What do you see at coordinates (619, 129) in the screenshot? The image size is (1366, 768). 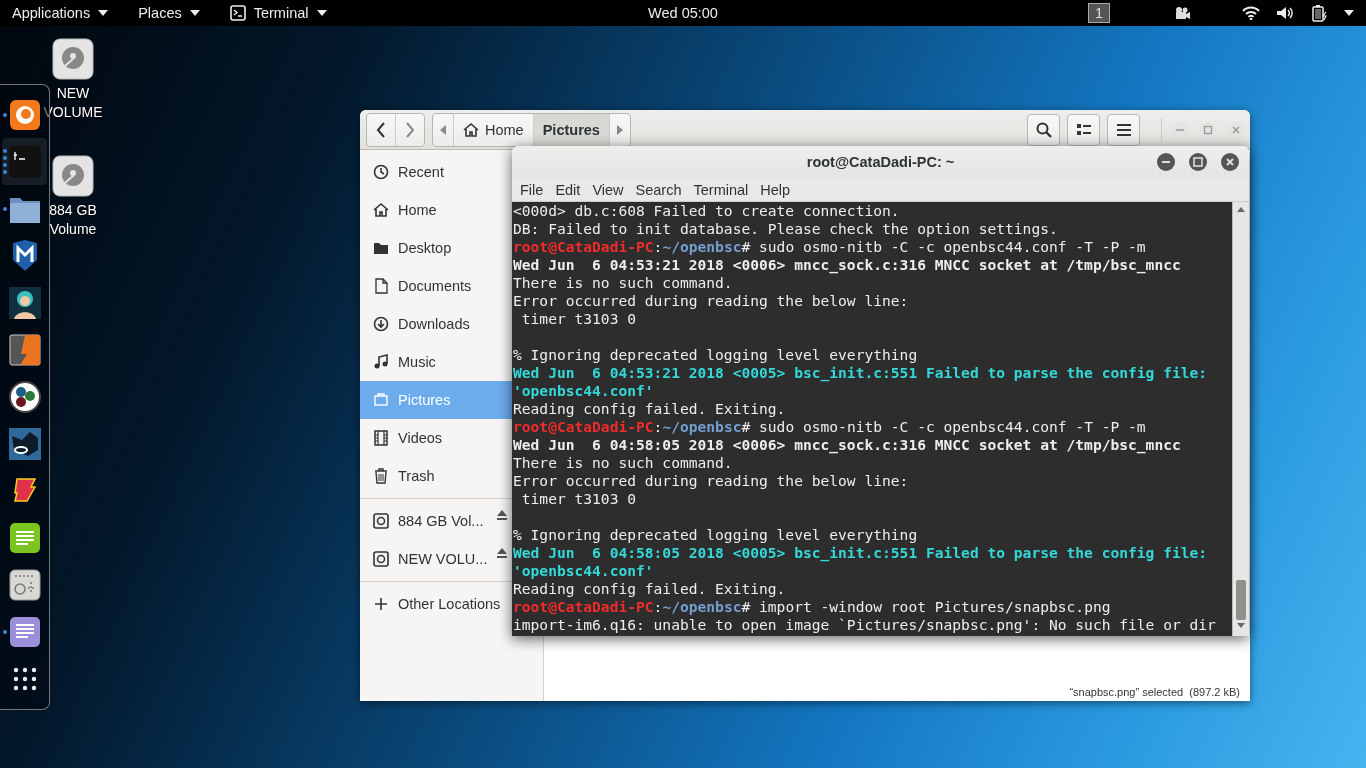 I see `arrow-right-icon` at bounding box center [619, 129].